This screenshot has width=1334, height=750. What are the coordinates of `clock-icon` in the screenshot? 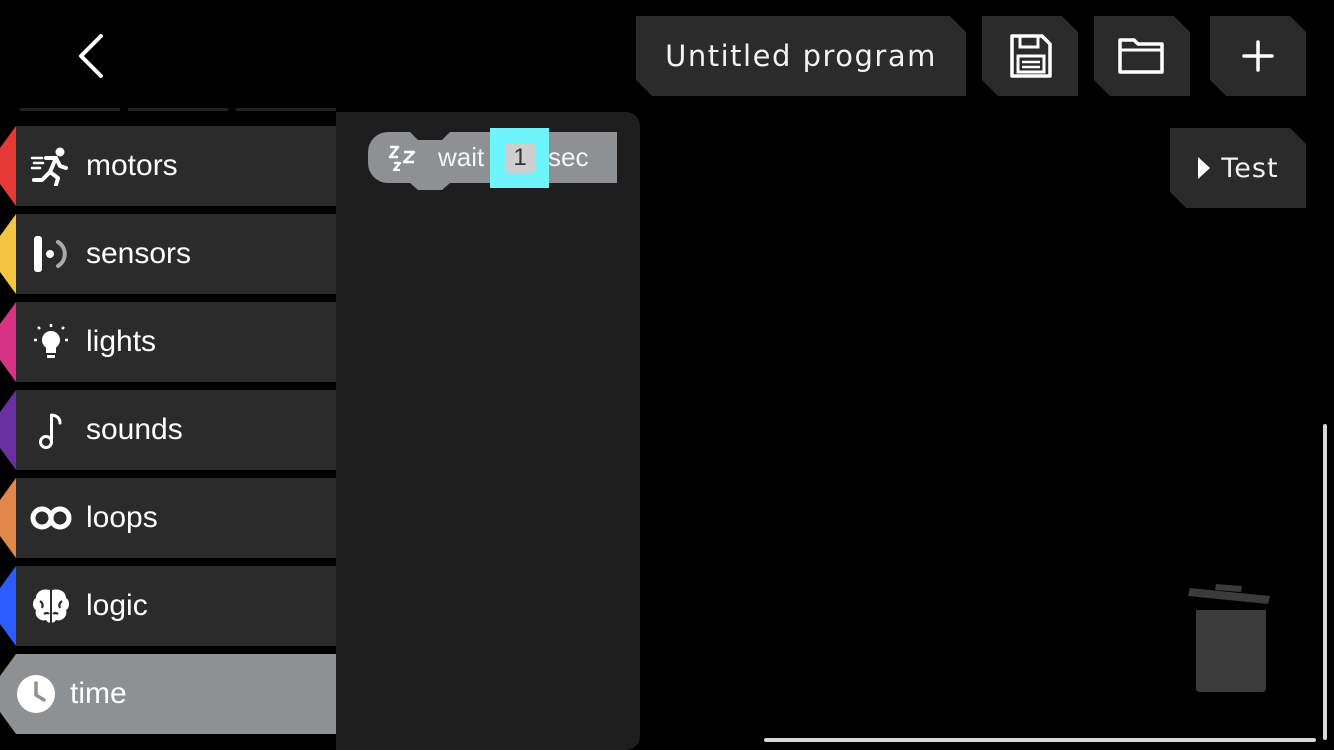 It's located at (36, 694).